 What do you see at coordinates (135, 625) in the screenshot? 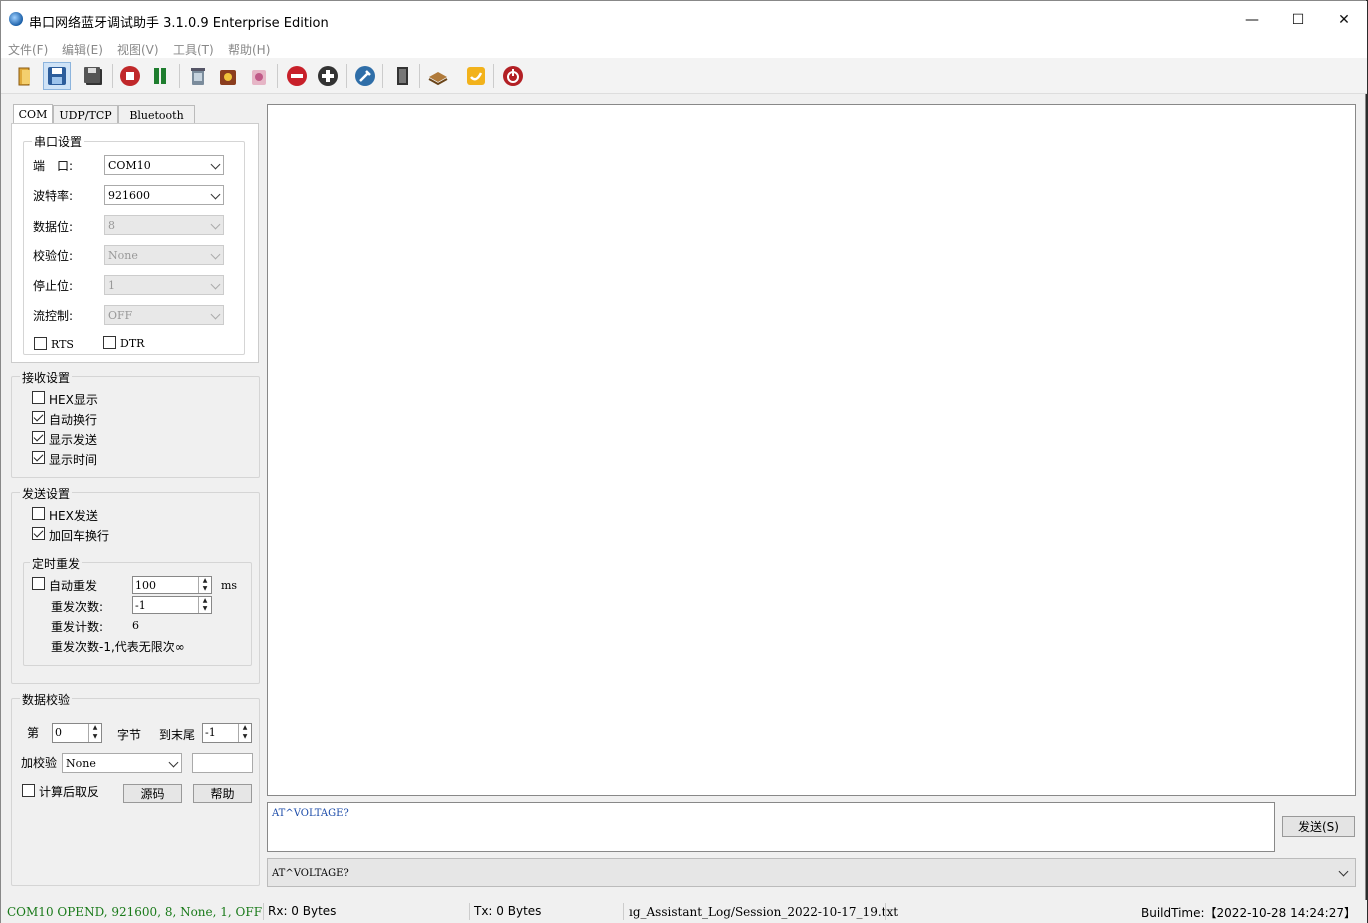
I see `counter-value: 6` at bounding box center [135, 625].